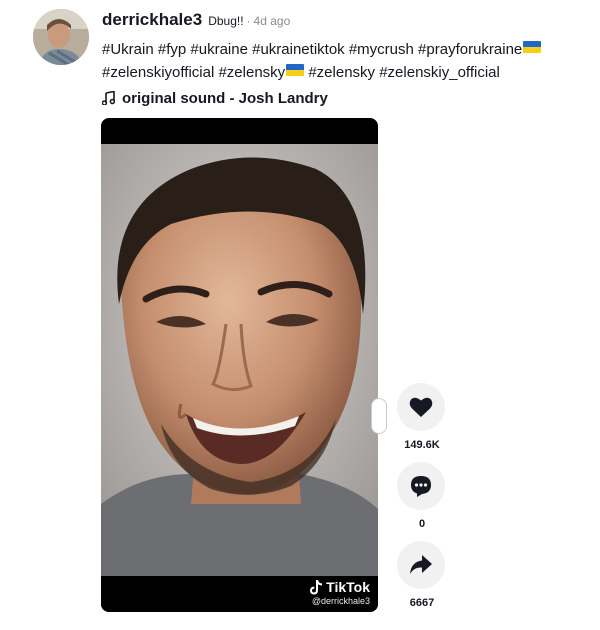  Describe the element at coordinates (439, 72) in the screenshot. I see `hashtag: #zelenskiy_official` at that location.